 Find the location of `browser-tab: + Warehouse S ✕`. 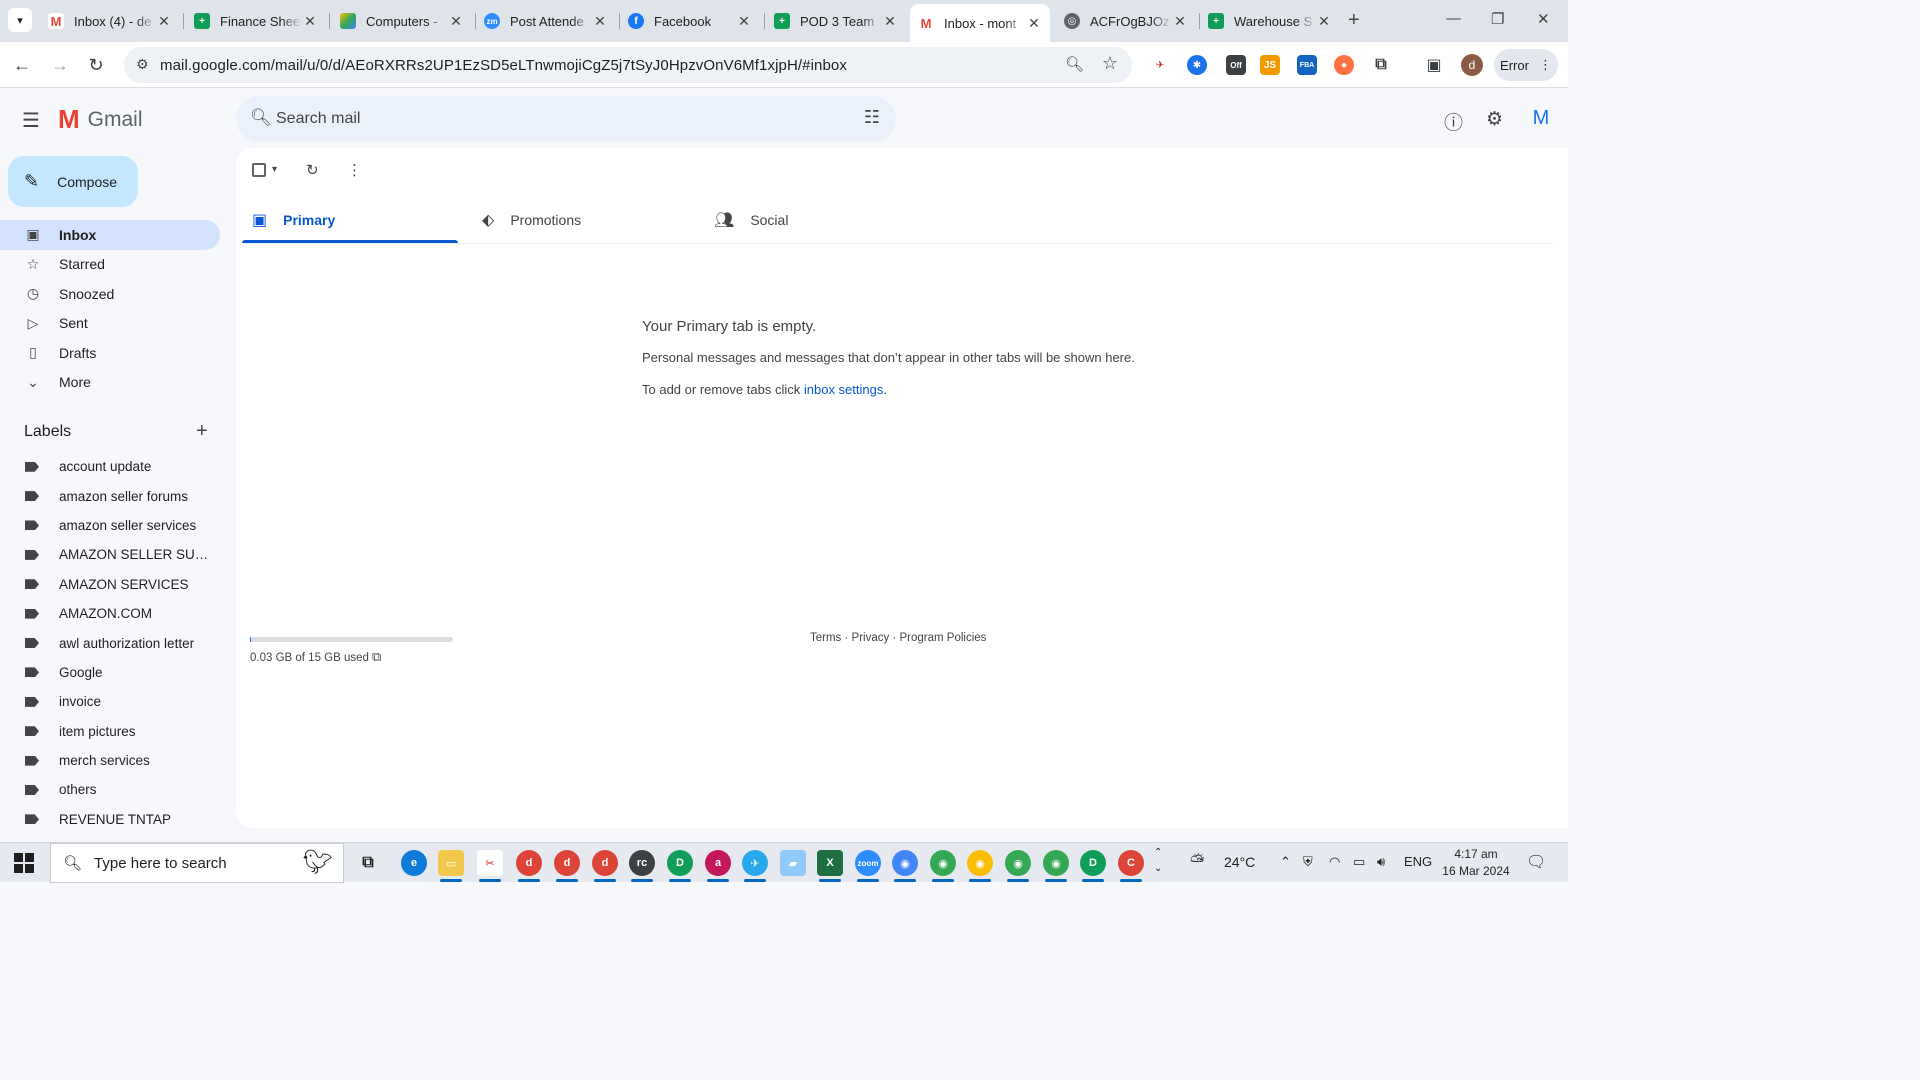

browser-tab: + Warehouse S ✕ is located at coordinates (1270, 21).